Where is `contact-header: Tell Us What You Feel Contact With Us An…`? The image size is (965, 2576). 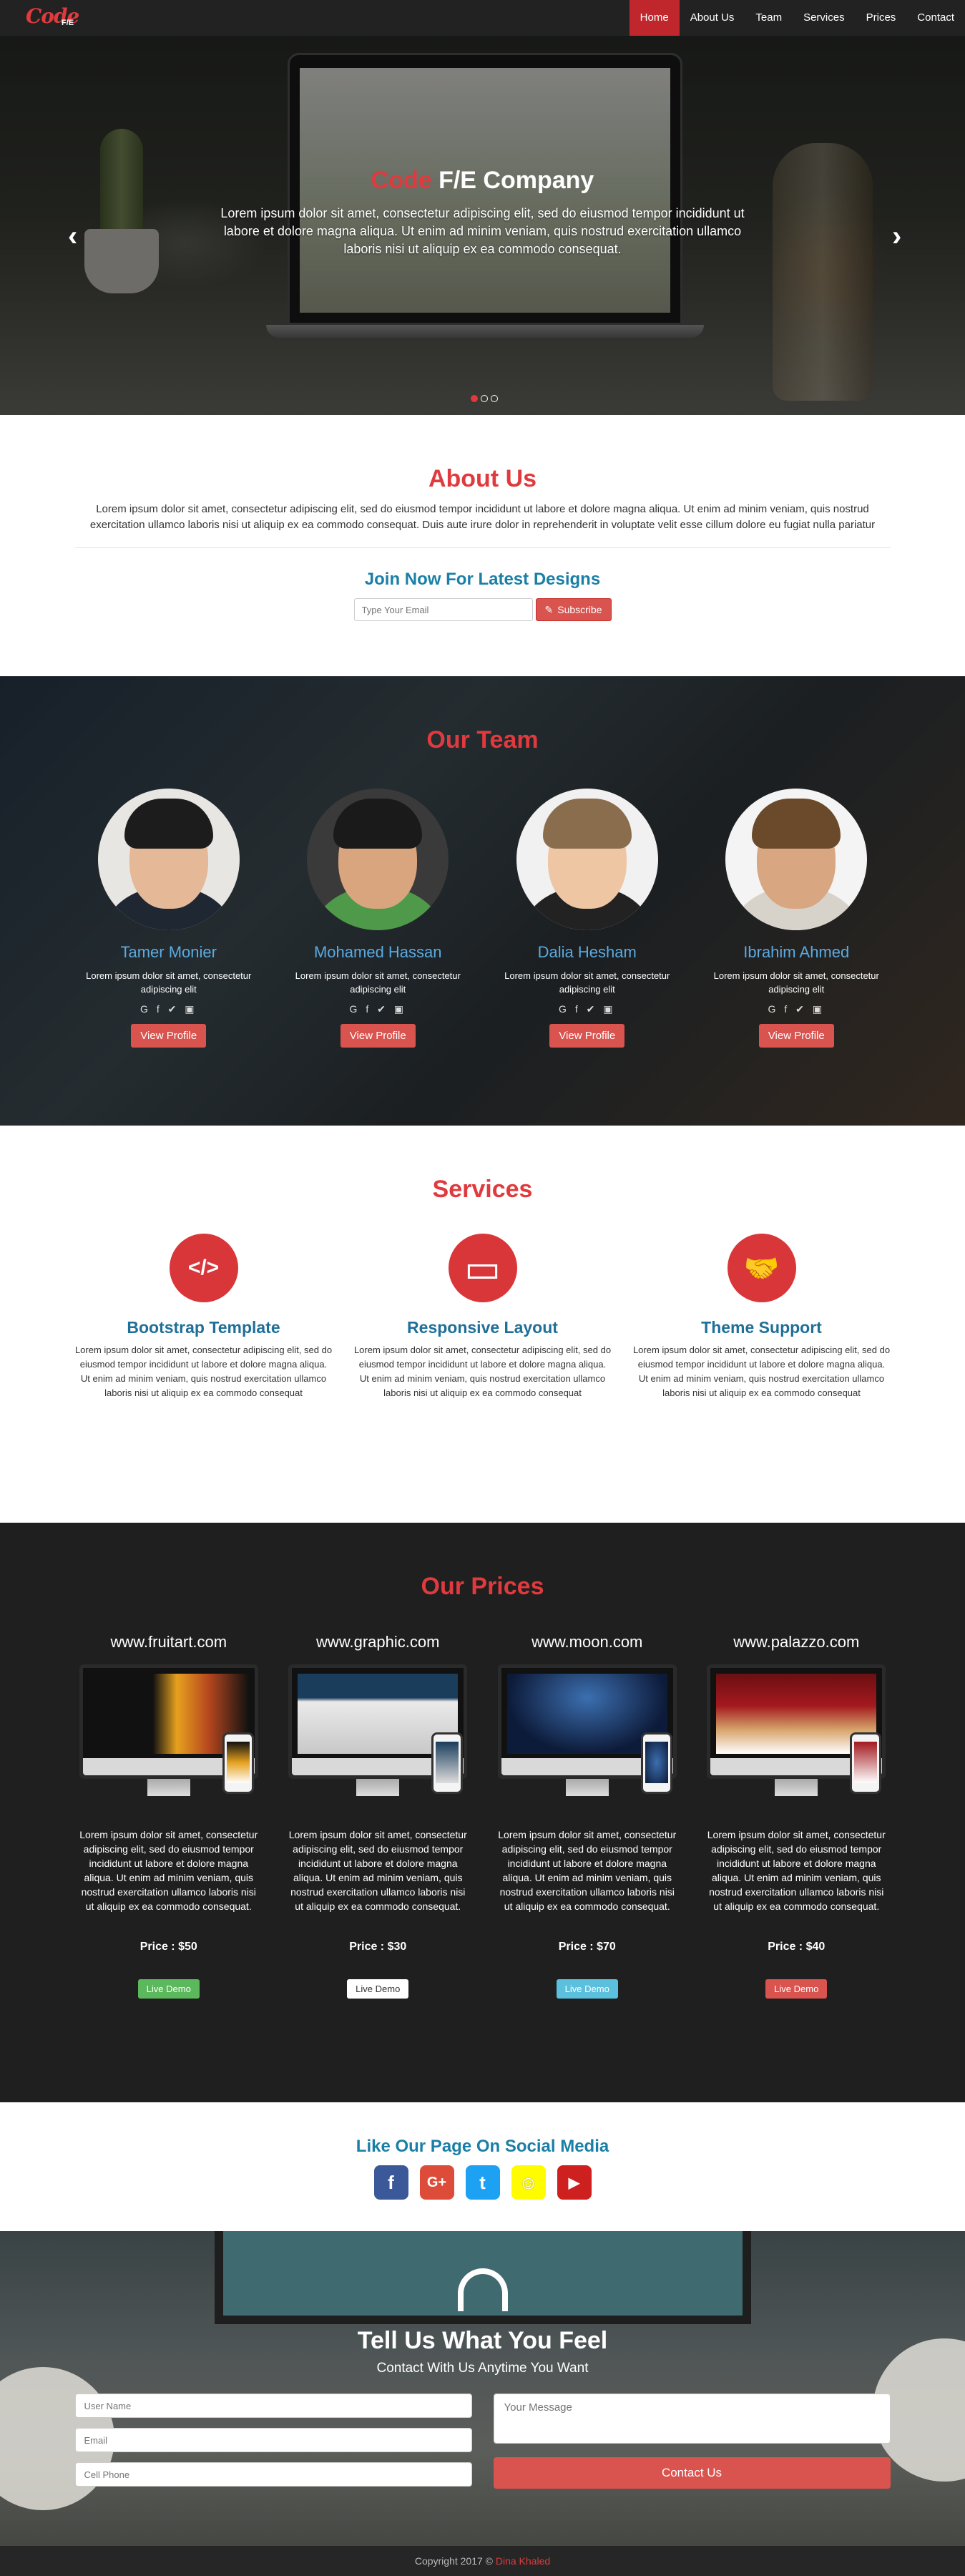 contact-header: Tell Us What You Feel Contact With Us An… is located at coordinates (482, 2322).